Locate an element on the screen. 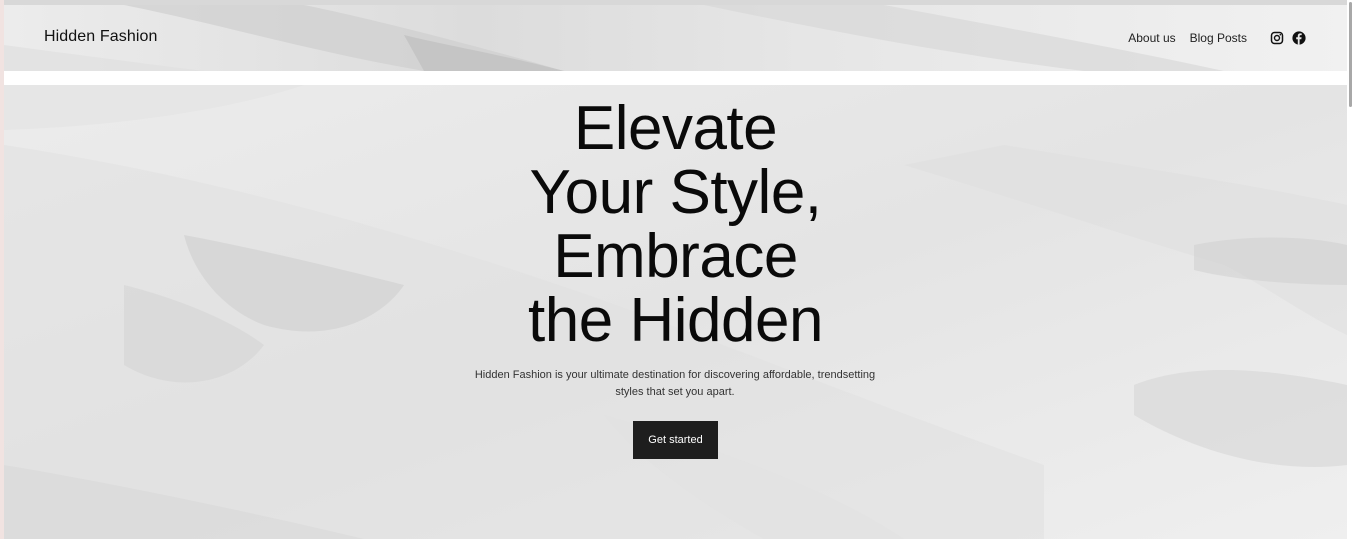 The image size is (1353, 539). nav-blog-posts: Blog Posts is located at coordinates (1218, 38).